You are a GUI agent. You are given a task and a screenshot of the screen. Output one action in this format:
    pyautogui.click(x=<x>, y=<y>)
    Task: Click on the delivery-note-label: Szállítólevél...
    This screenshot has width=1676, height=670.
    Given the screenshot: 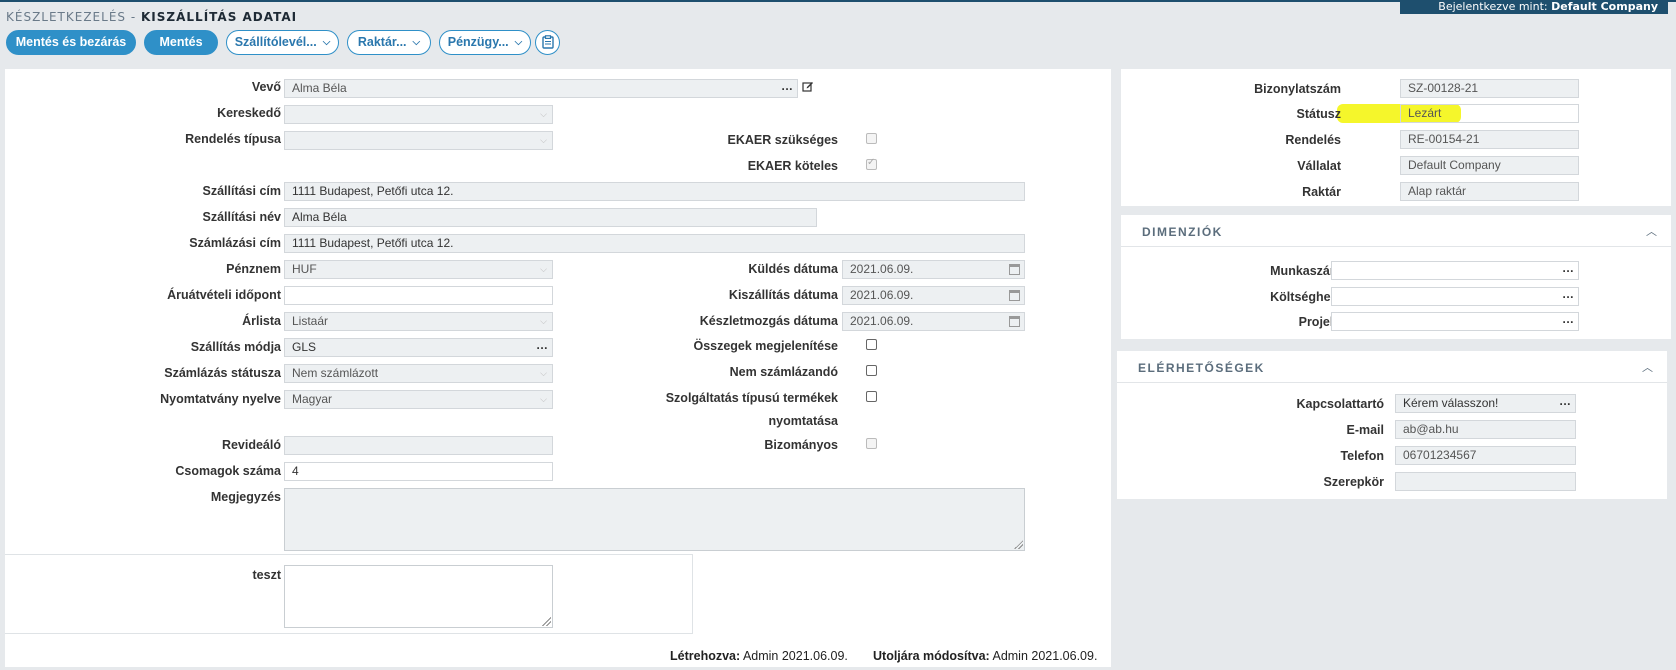 What is the action you would take?
    pyautogui.click(x=275, y=42)
    